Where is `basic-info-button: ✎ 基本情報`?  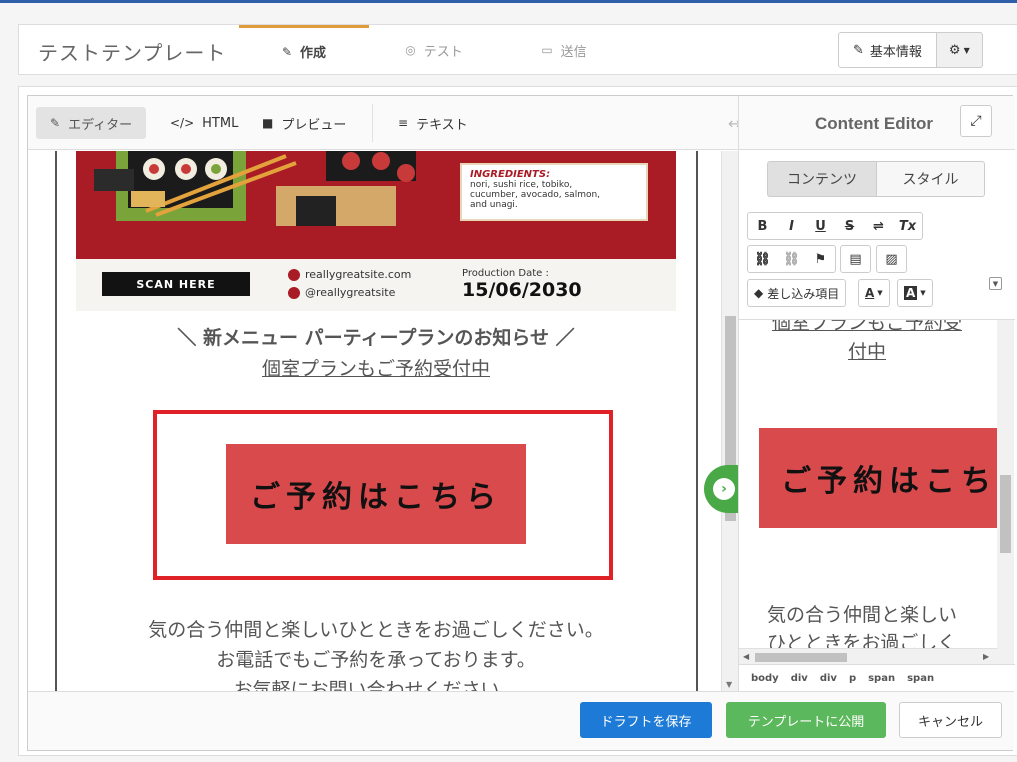 basic-info-button: ✎ 基本情報 is located at coordinates (887, 50).